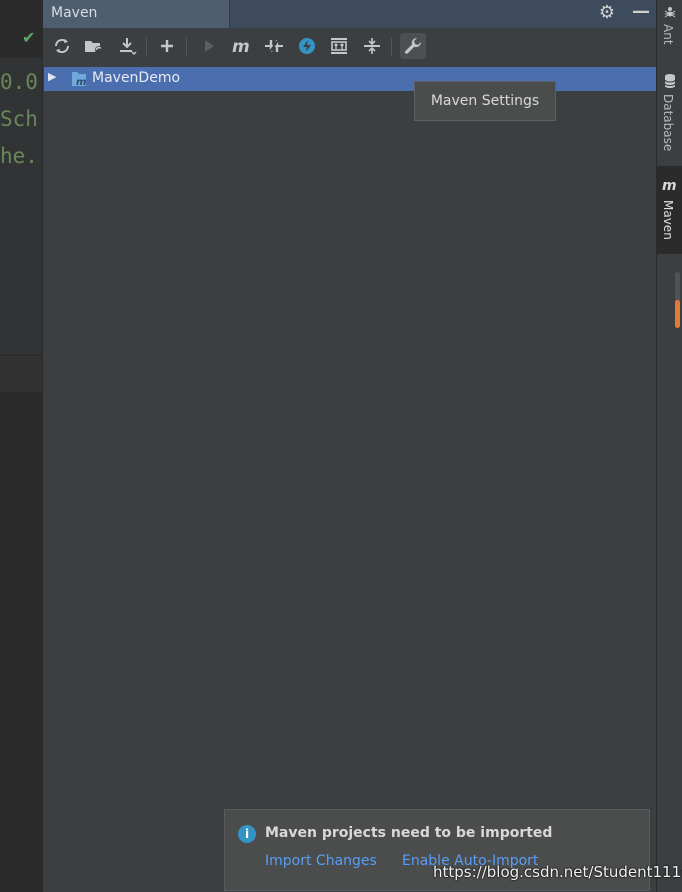 This screenshot has width=682, height=892. Describe the element at coordinates (21, 206) in the screenshot. I see `editor-gutter-band` at that location.